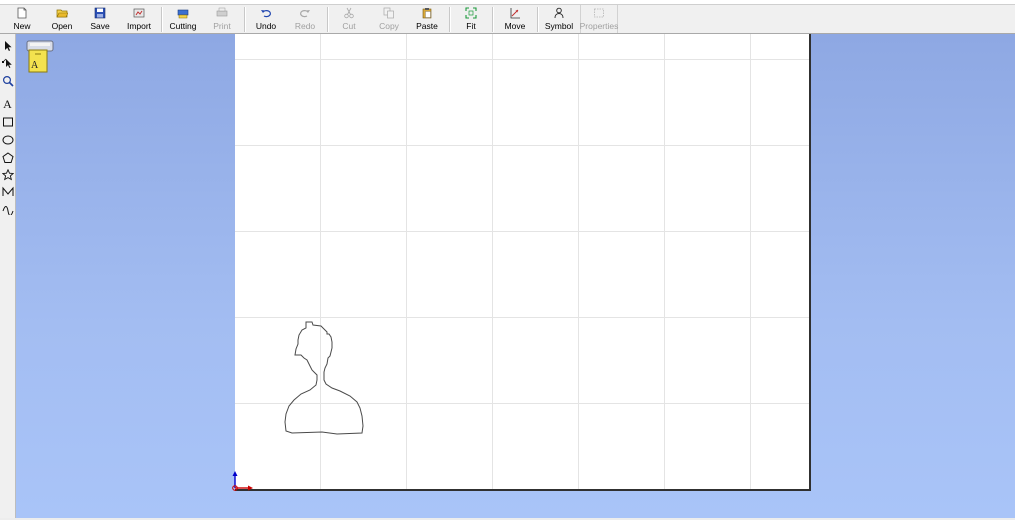  Describe the element at coordinates (349, 13) in the screenshot. I see `scissors-icon` at that location.